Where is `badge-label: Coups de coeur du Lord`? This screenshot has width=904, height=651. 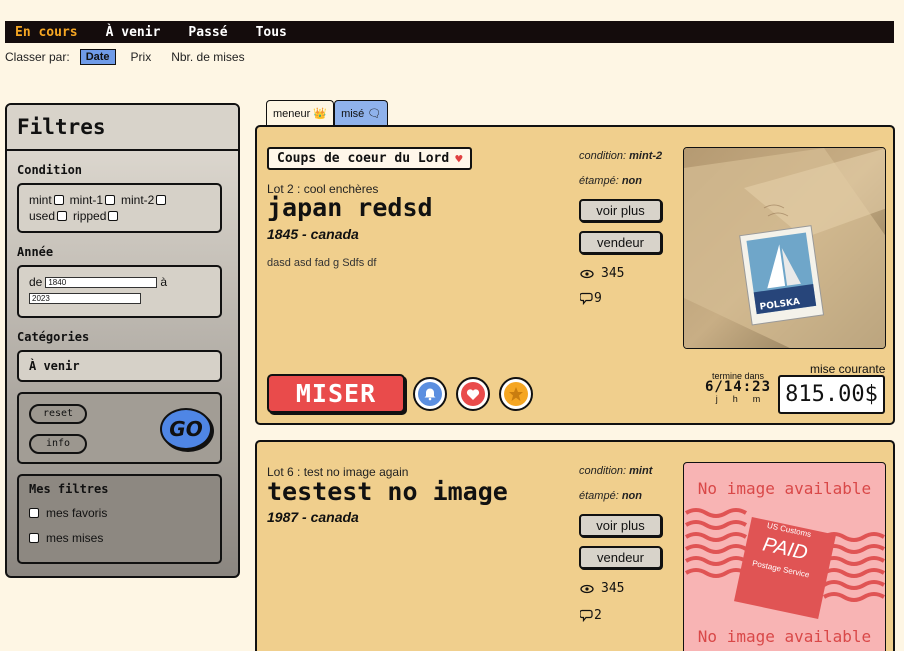
badge-label: Coups de coeur du Lord is located at coordinates (363, 158).